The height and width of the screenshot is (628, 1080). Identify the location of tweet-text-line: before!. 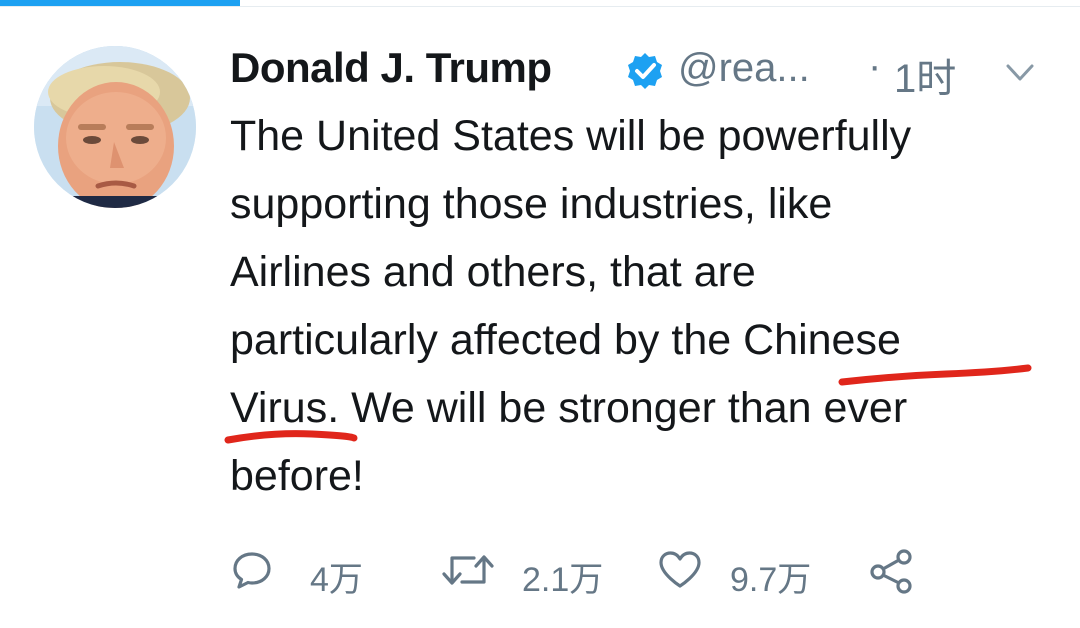
(297, 476).